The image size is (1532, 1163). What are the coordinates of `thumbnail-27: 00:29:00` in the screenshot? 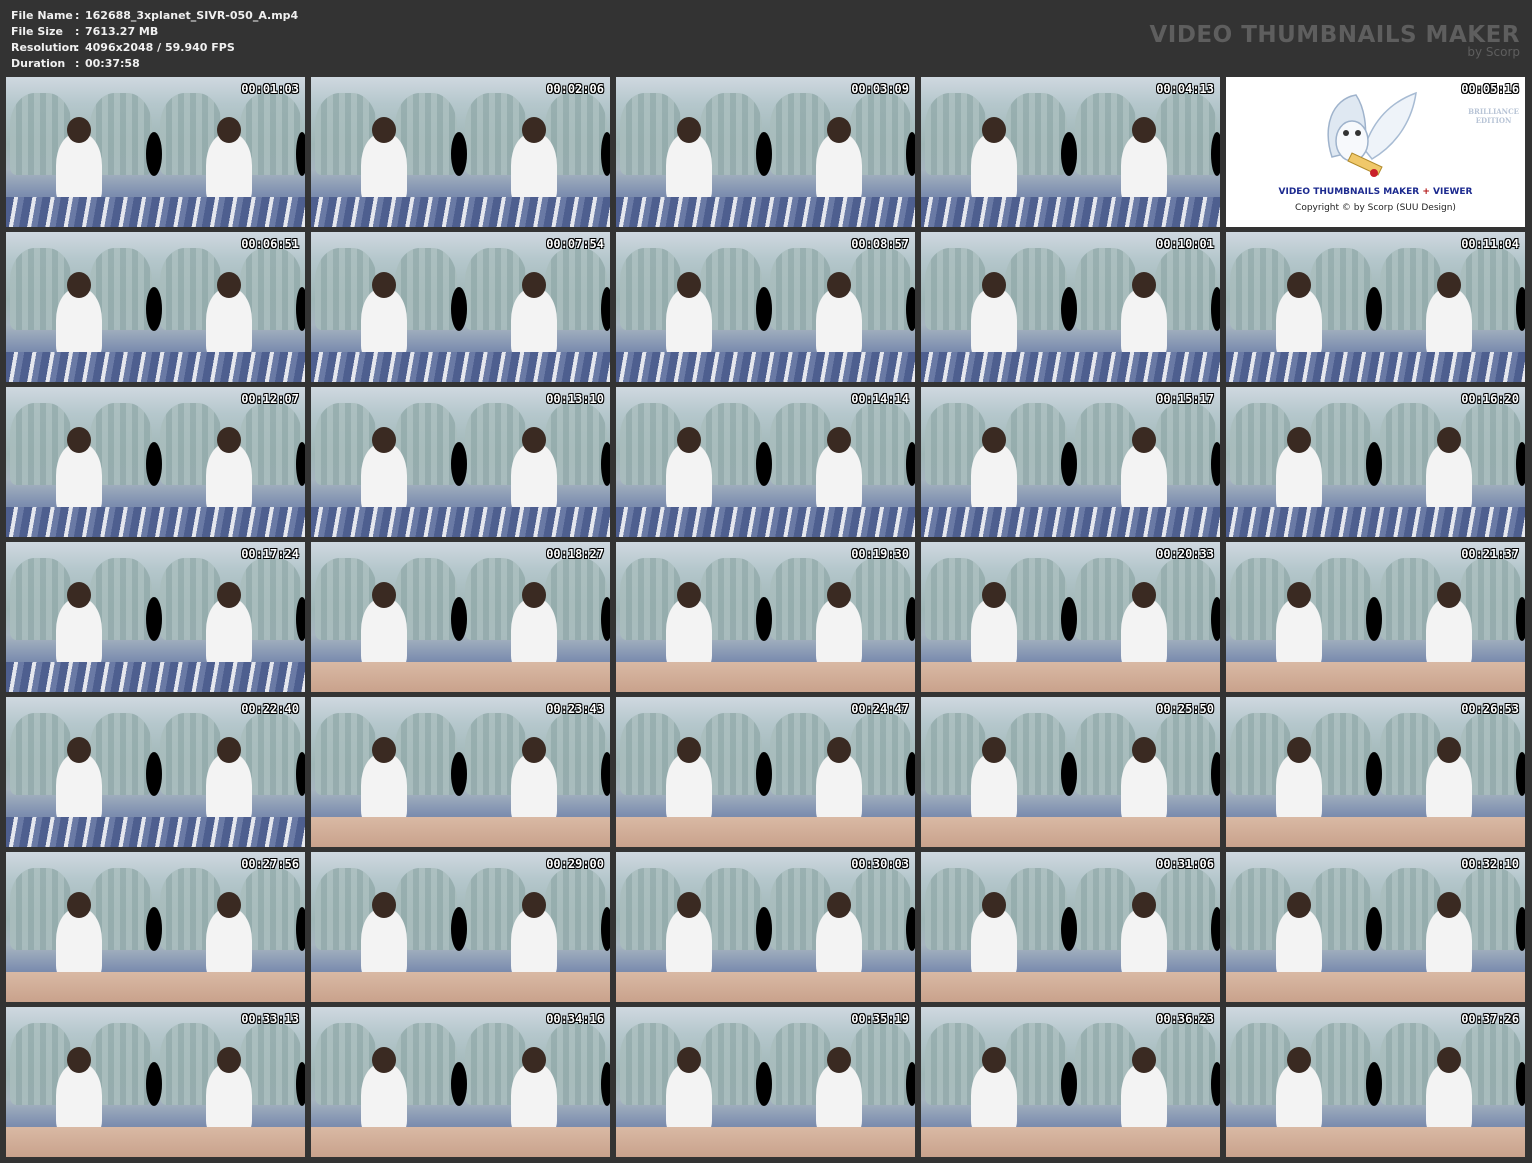 It's located at (460, 927).